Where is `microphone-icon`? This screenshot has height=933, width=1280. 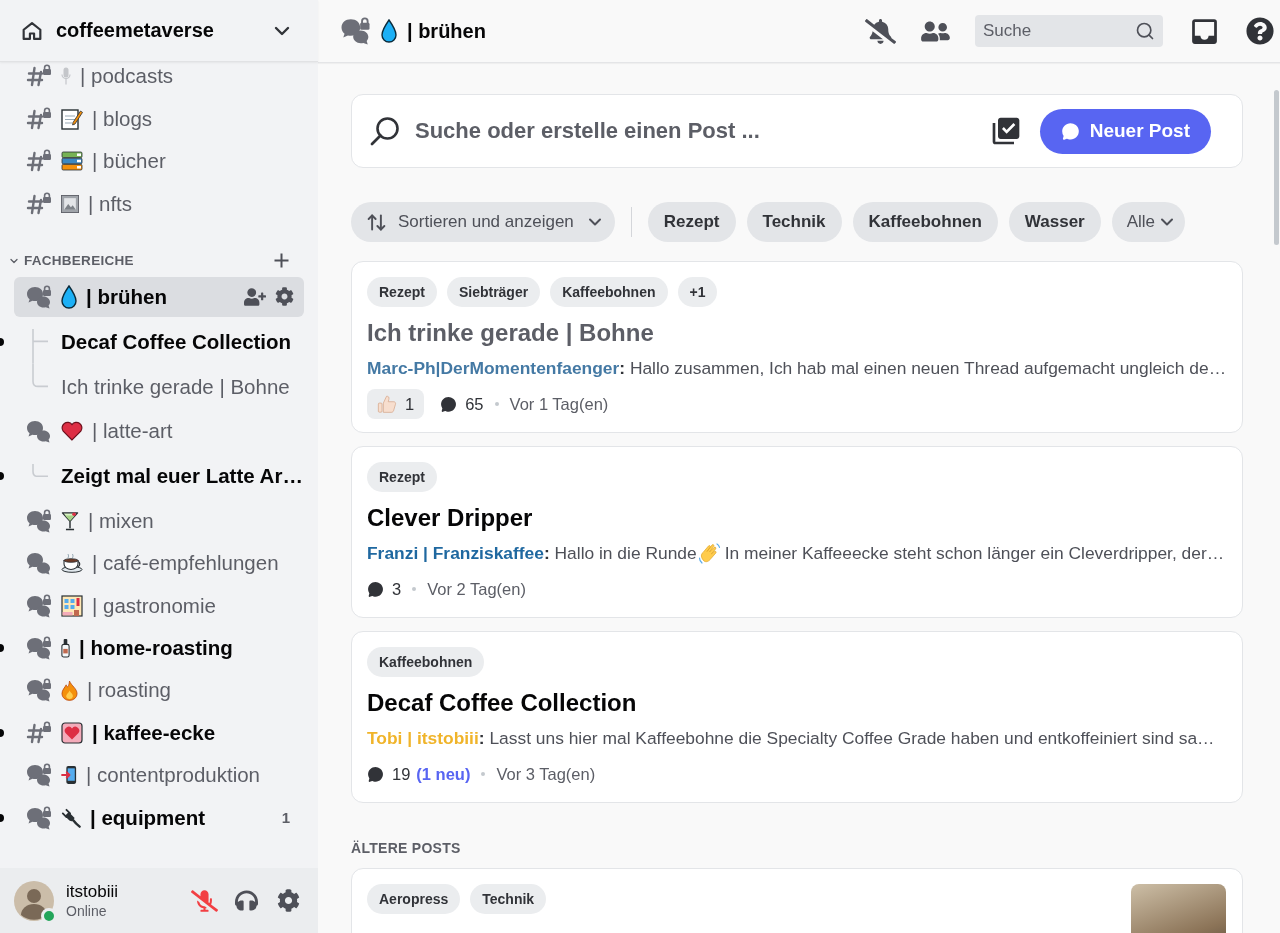 microphone-icon is located at coordinates (66, 76).